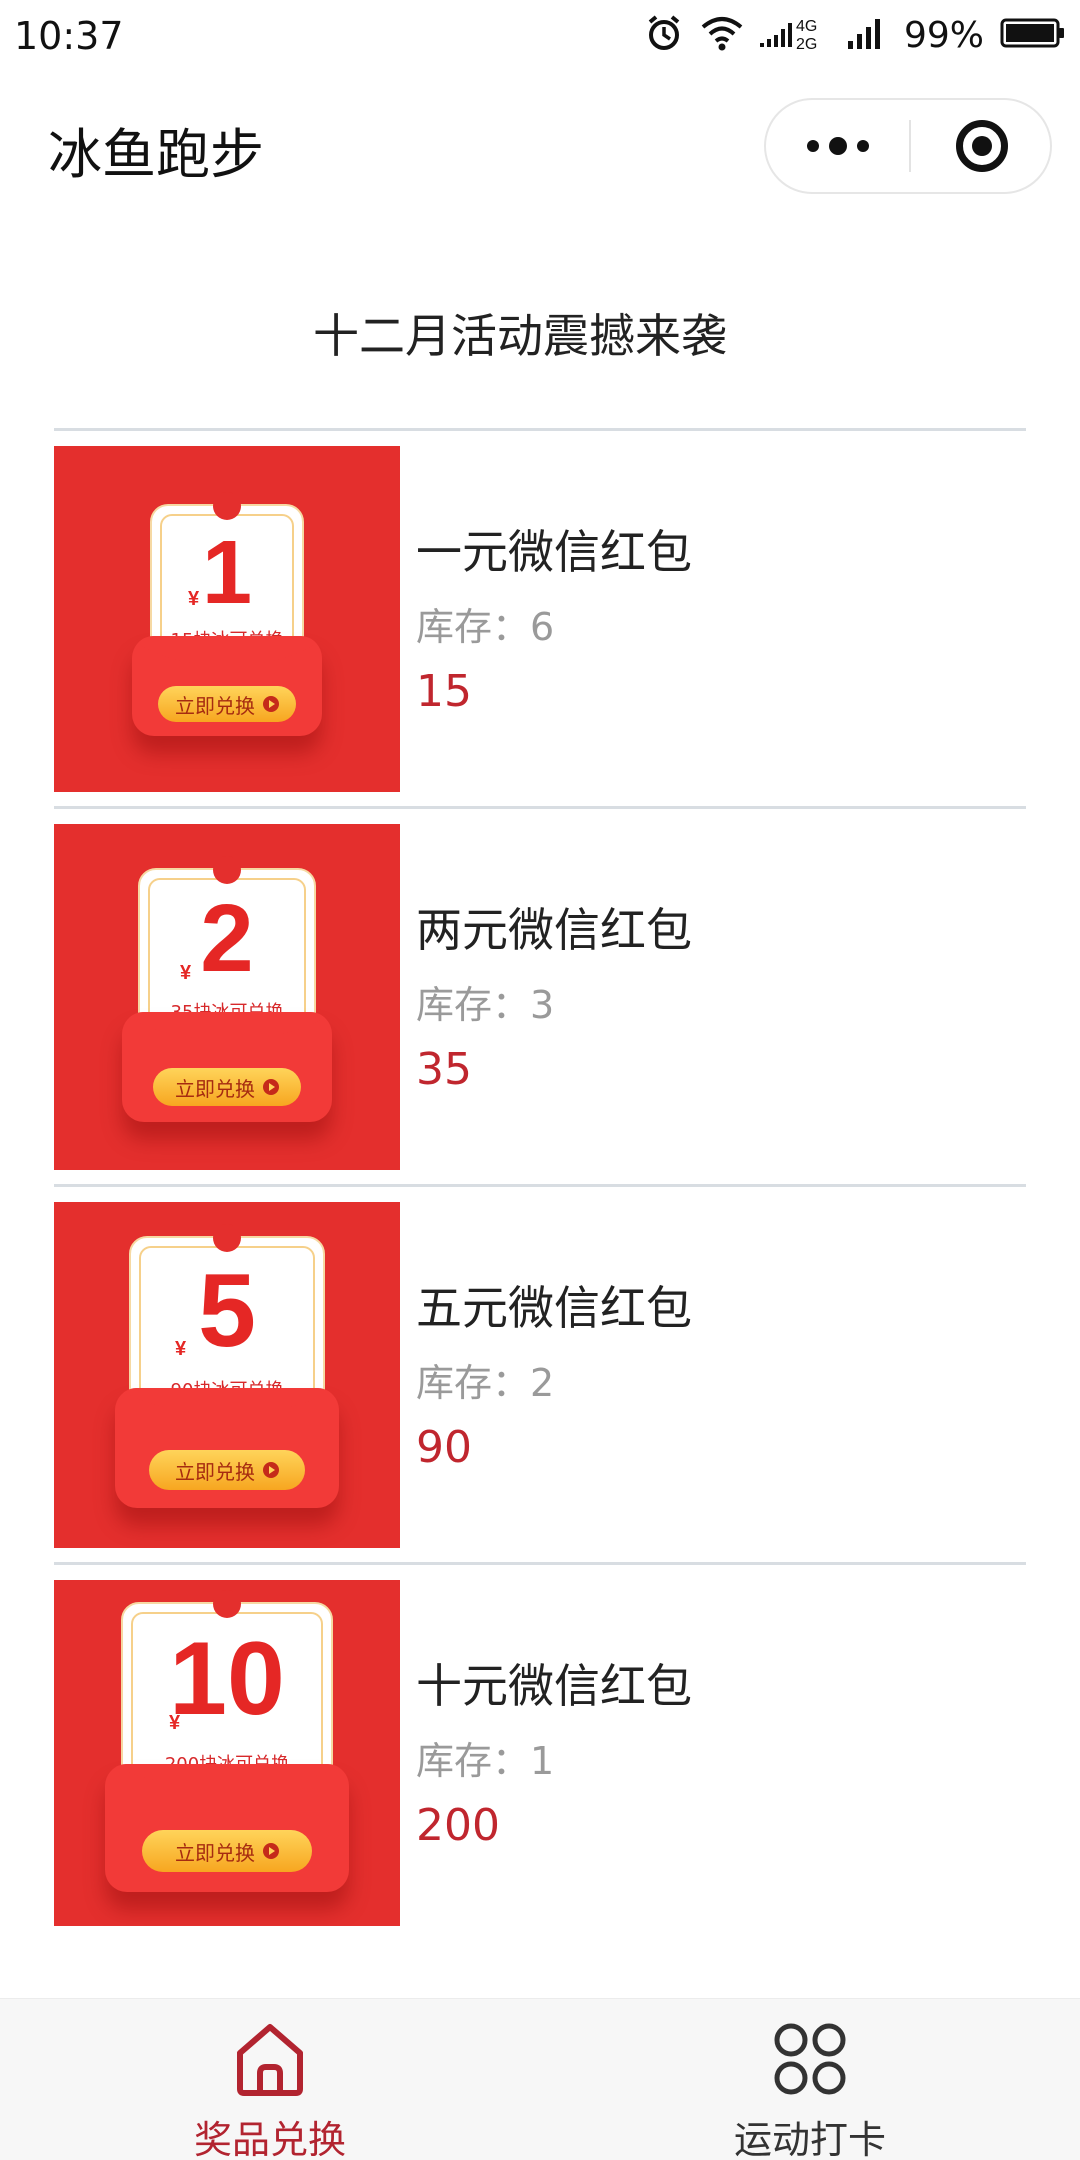 This screenshot has width=1080, height=2160. What do you see at coordinates (227, 1679) in the screenshot?
I see `card-amount: 10` at bounding box center [227, 1679].